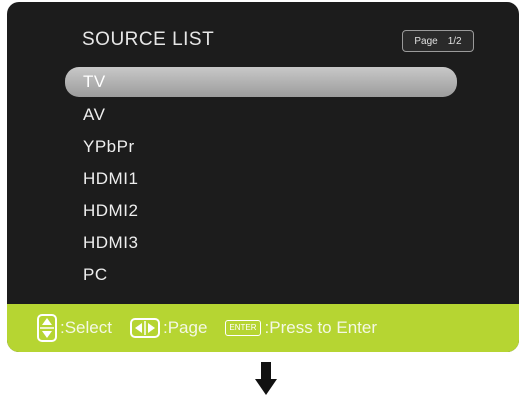 This screenshot has height=403, width=529. What do you see at coordinates (261, 115) in the screenshot?
I see `source-item-av: AV` at bounding box center [261, 115].